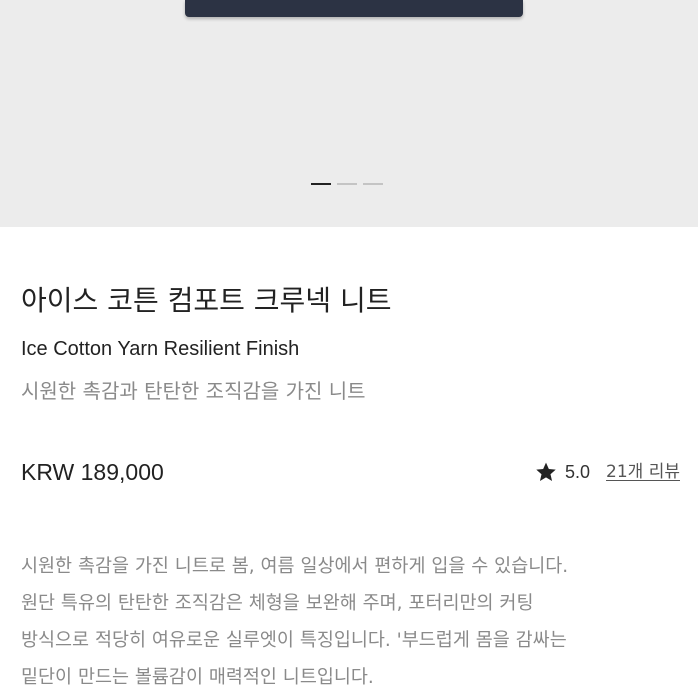  I want to click on rating-score: 5.0, so click(578, 472).